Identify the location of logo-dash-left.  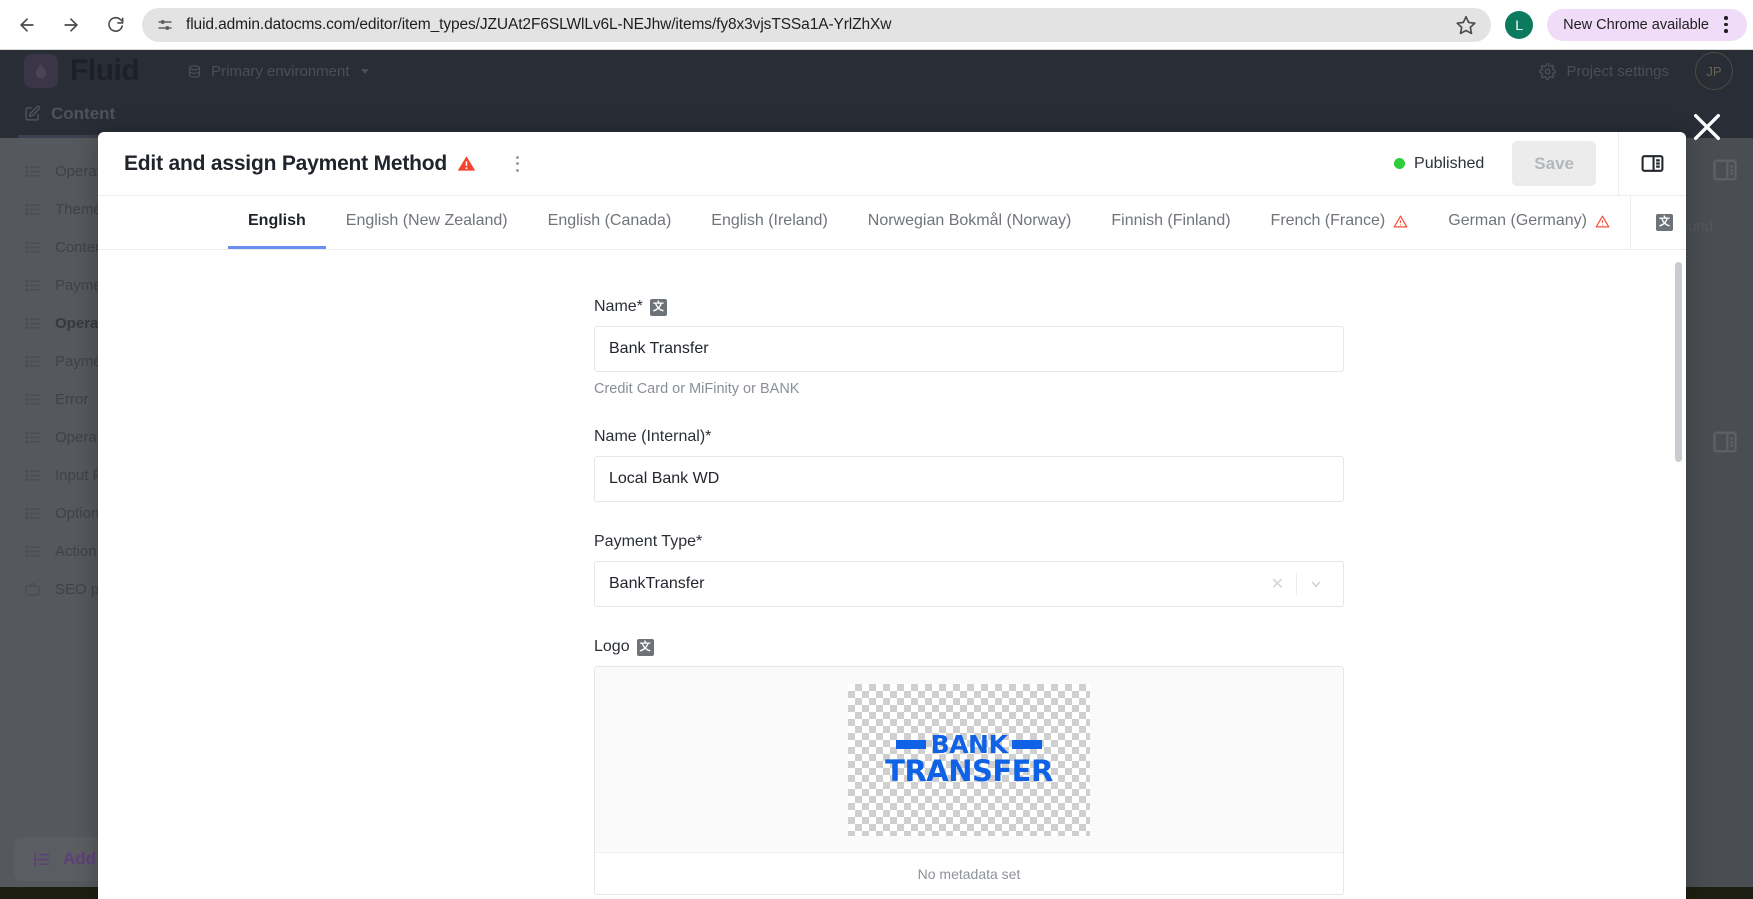
(910, 745).